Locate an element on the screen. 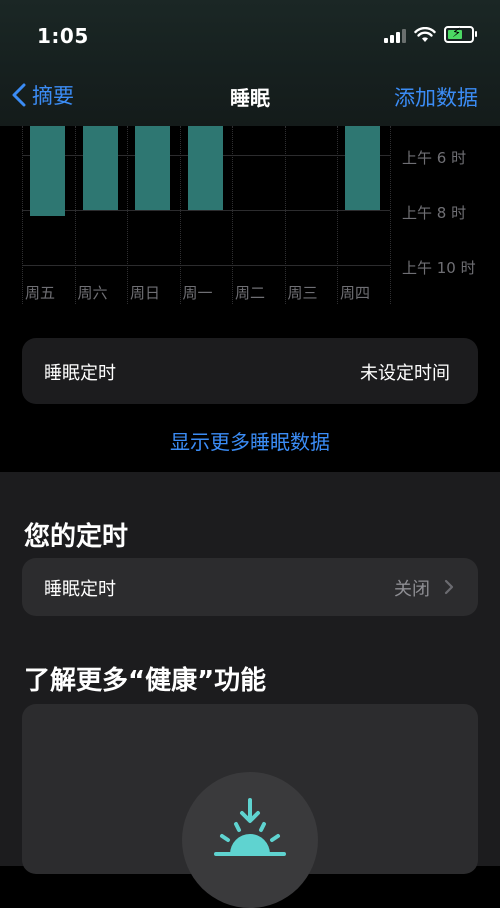 The height and width of the screenshot is (908, 500). x-tick-label: 周一 is located at coordinates (197, 293).